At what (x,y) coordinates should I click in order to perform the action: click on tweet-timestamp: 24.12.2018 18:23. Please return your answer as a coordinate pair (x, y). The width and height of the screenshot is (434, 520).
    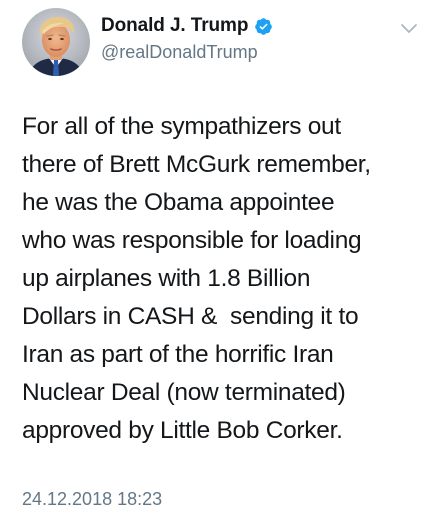
    Looking at the image, I should click on (92, 499).